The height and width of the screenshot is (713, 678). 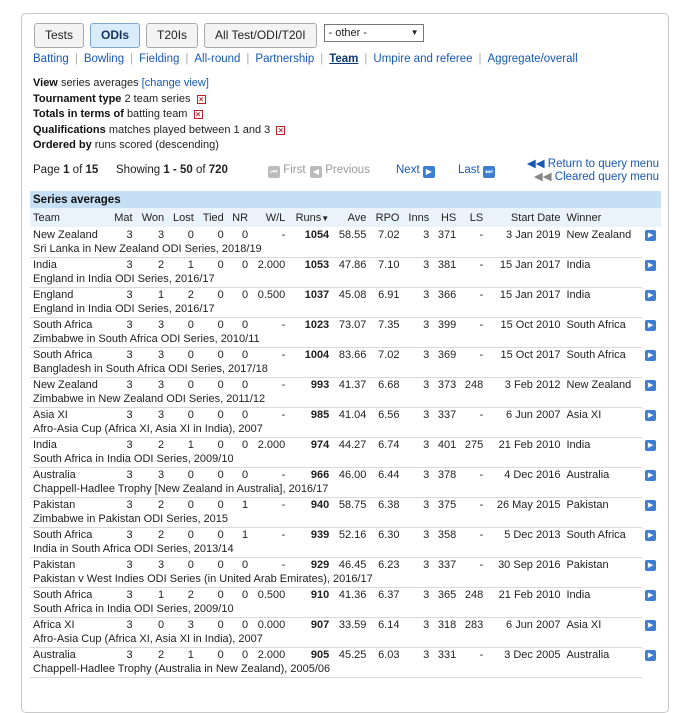 What do you see at coordinates (415, 171) in the screenshot?
I see `next-page-button: Next ▶` at bounding box center [415, 171].